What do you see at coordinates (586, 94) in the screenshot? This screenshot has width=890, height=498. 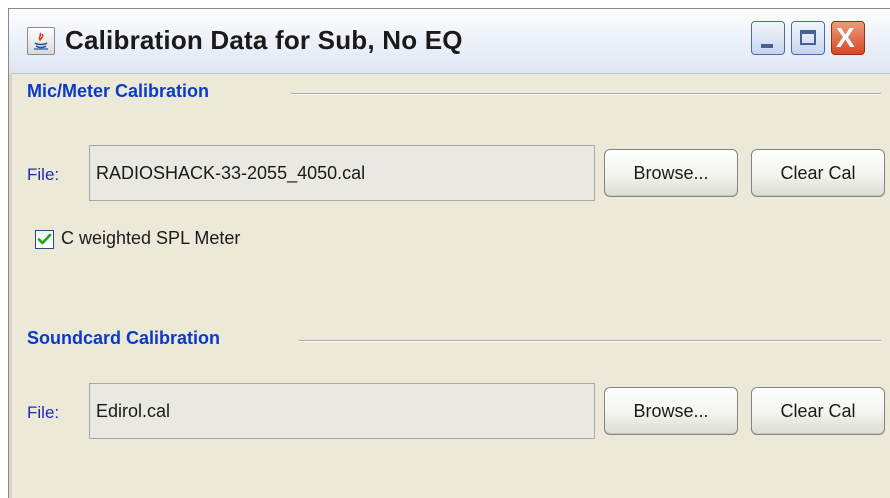 I see `mic-section-divider` at bounding box center [586, 94].